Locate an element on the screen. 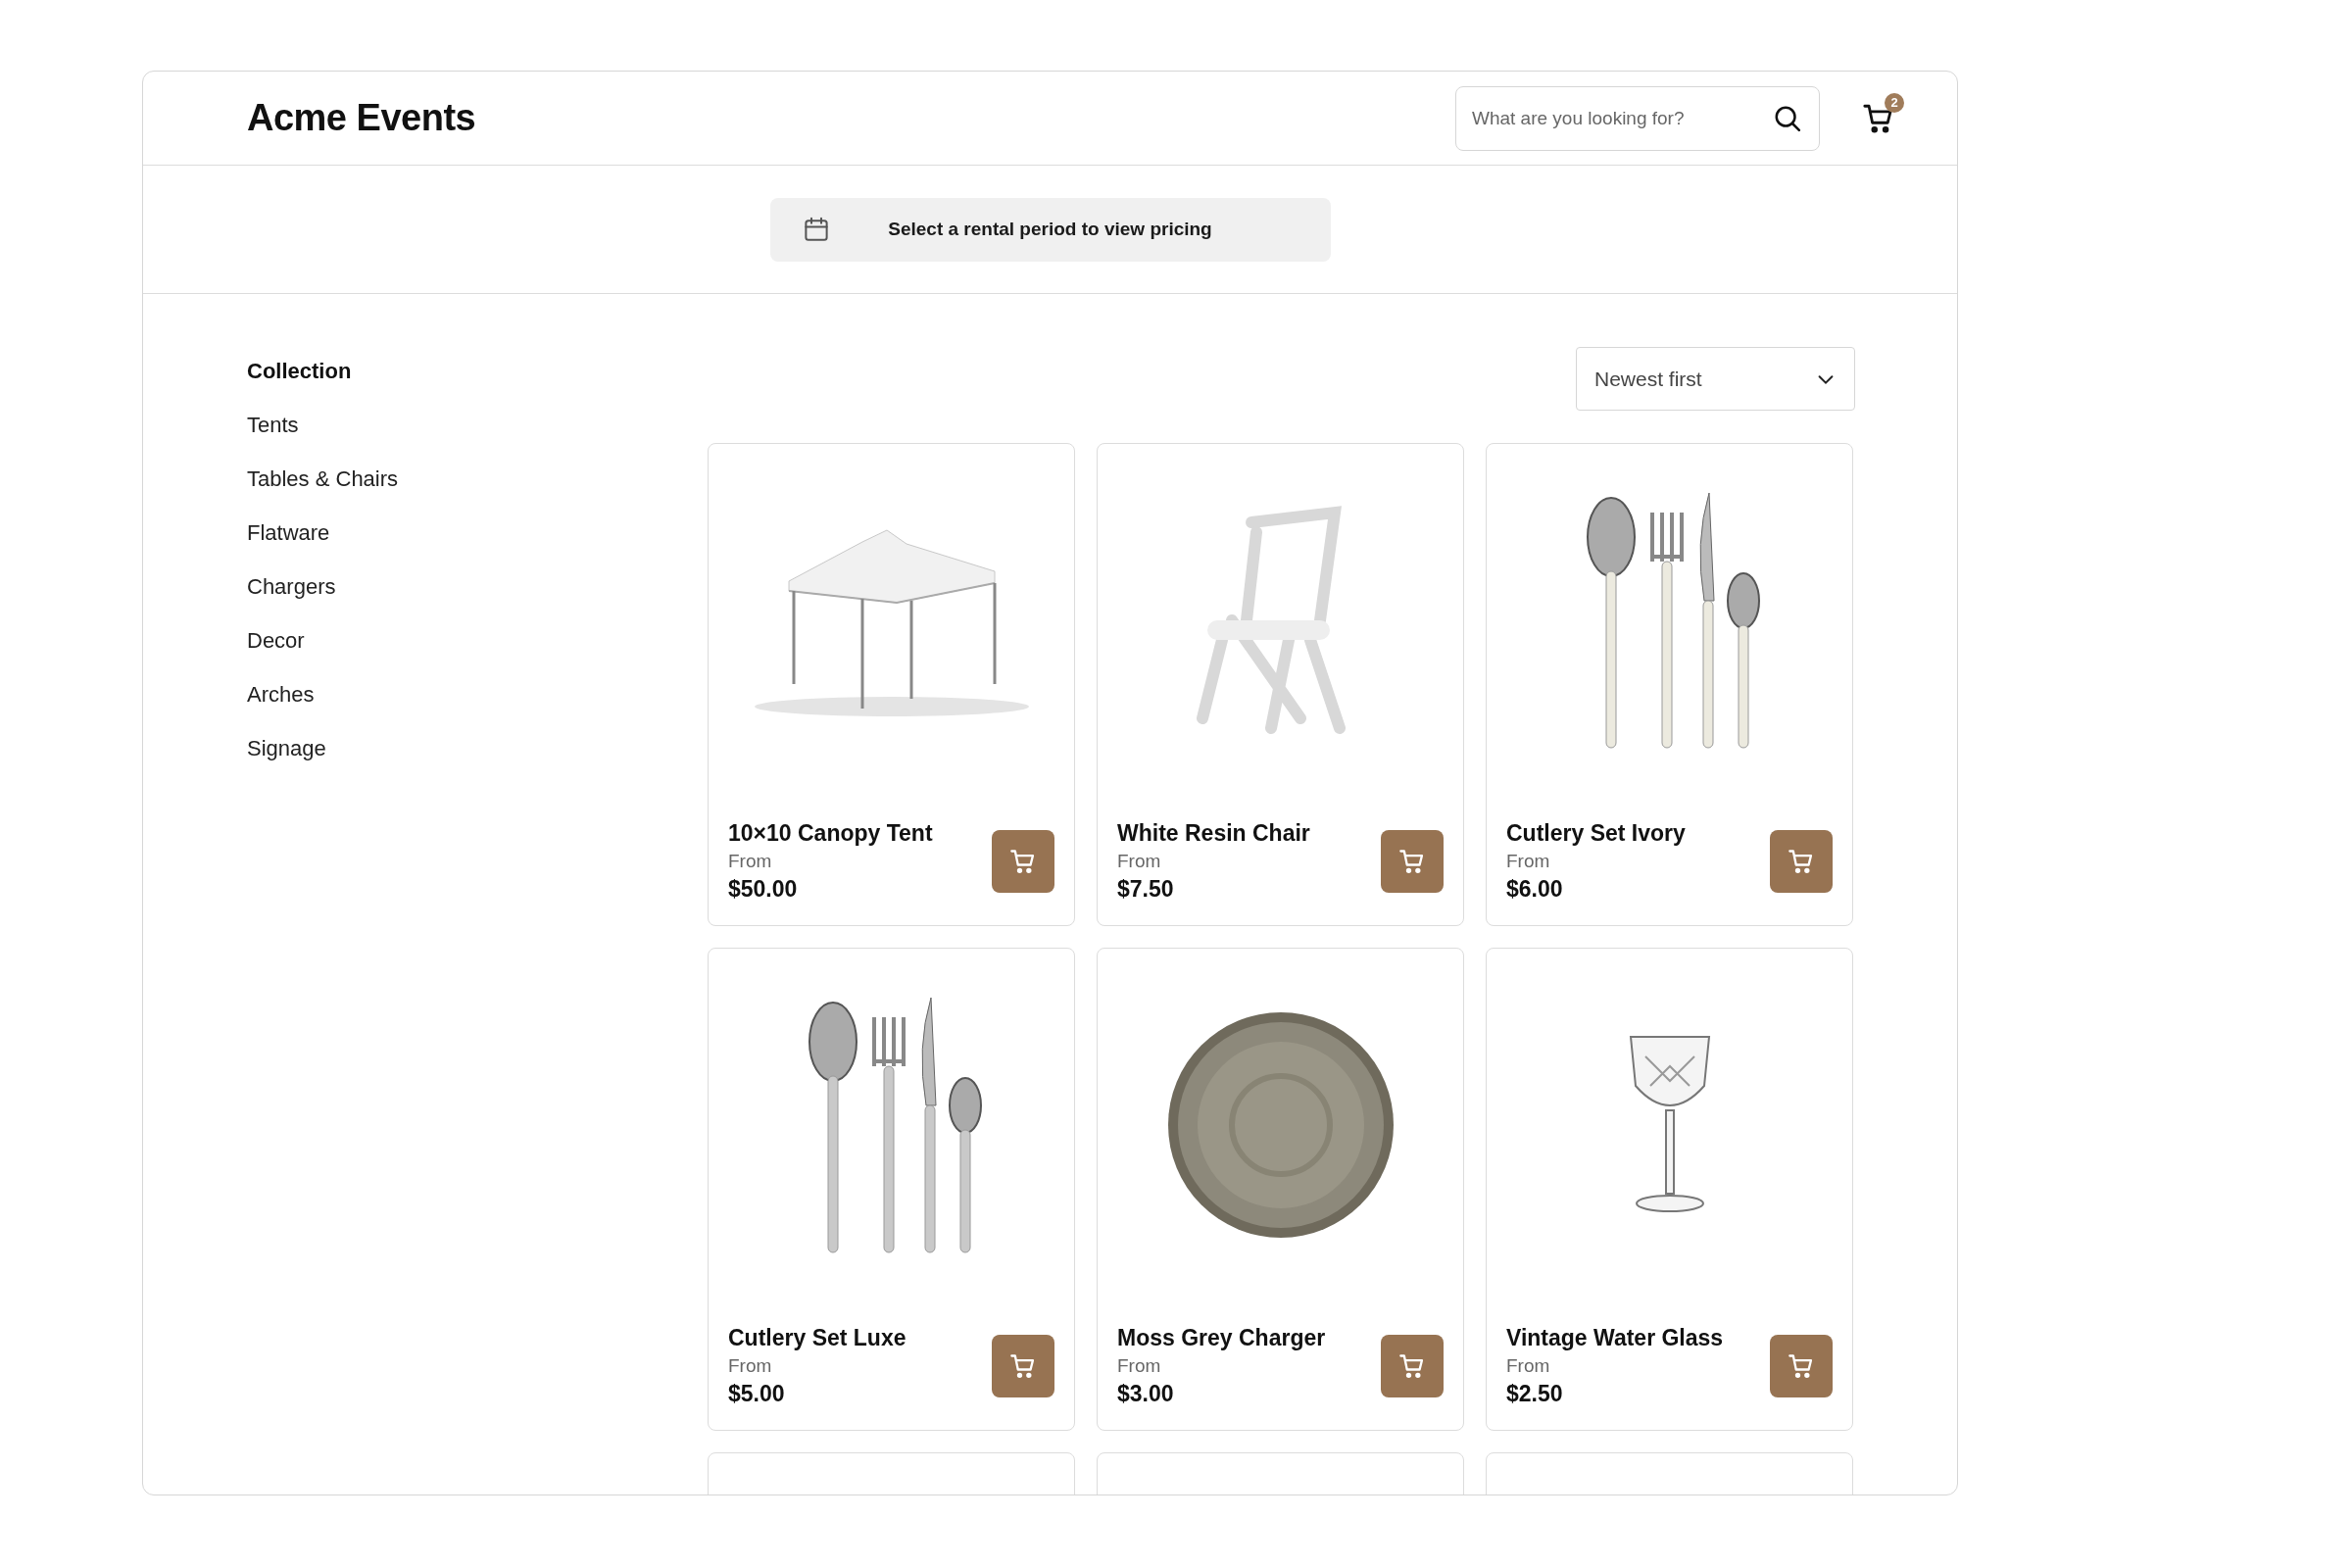  category-link: Flatware is located at coordinates (288, 533).